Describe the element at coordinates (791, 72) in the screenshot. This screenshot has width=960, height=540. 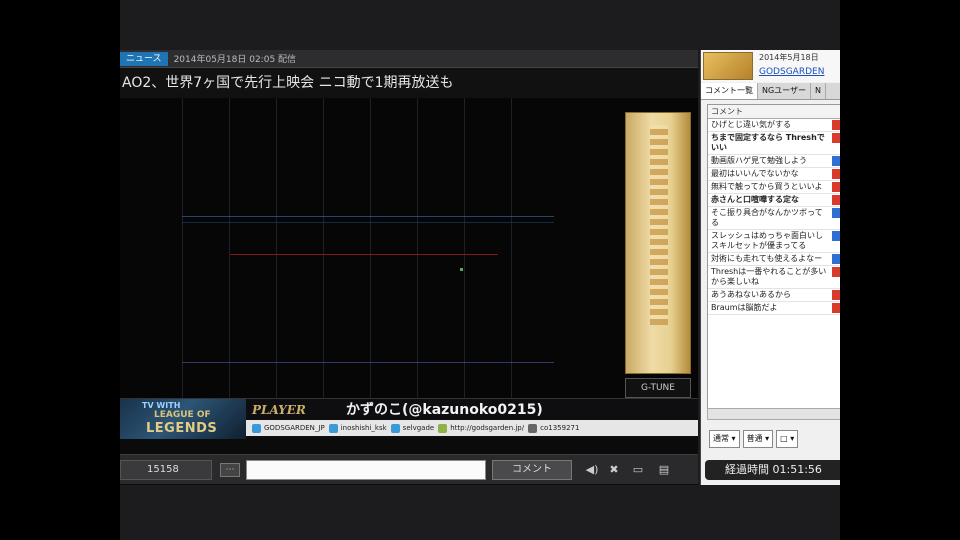
I see `channel-link: GODSGARDEN` at that location.